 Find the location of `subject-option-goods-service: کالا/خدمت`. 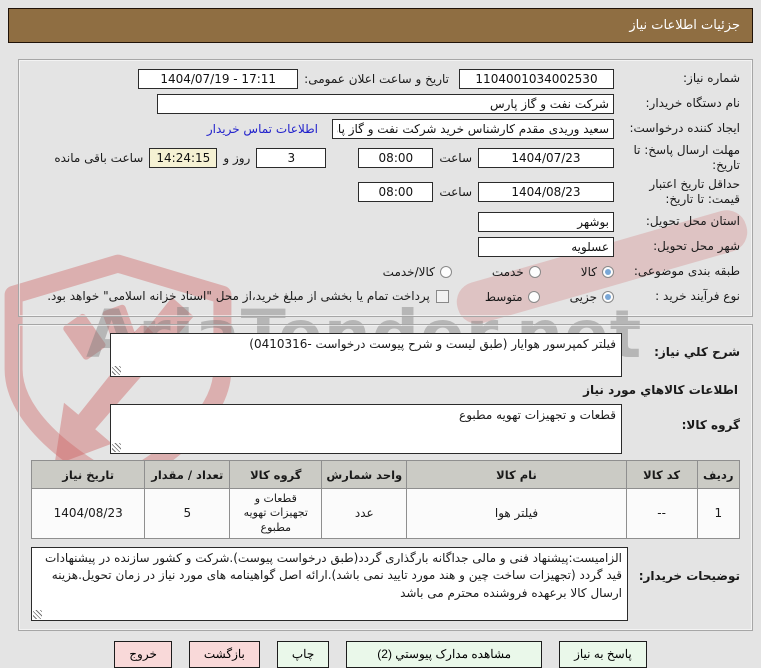

subject-option-goods-service: کالا/خدمت is located at coordinates (417, 272).